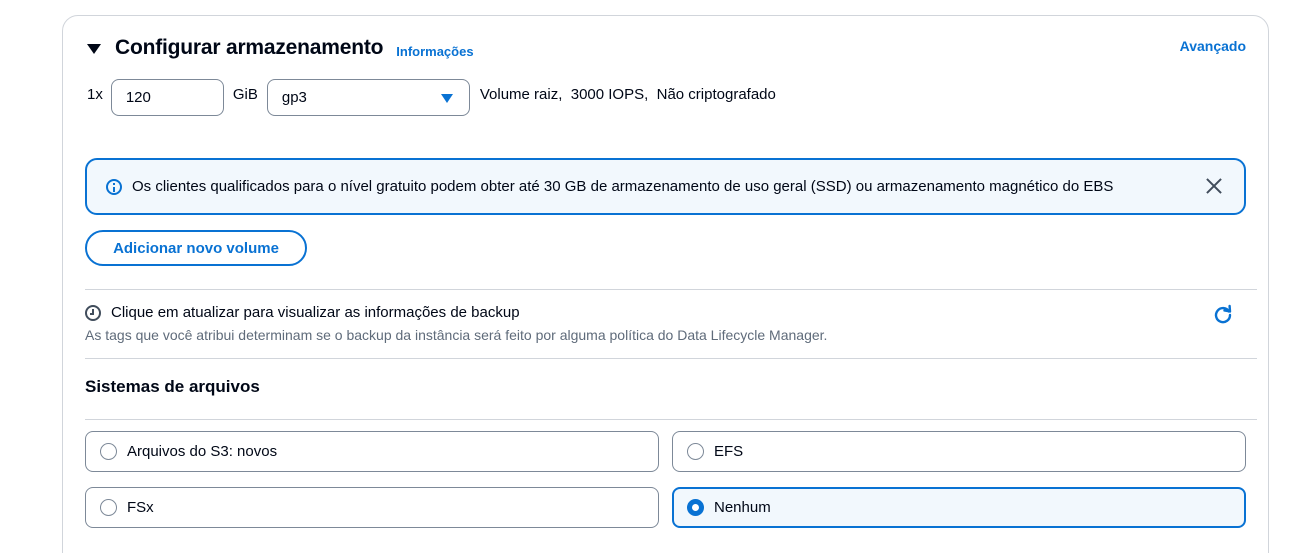 This screenshot has height=553, width=1295. I want to click on refresh-icon, so click(1223, 315).